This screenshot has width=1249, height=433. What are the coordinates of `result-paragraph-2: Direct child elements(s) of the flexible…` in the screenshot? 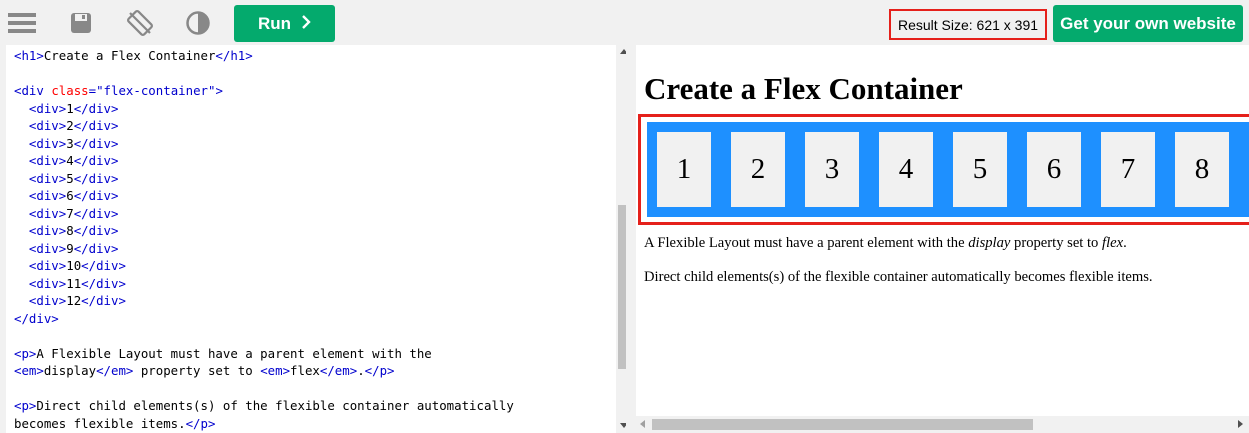 It's located at (898, 277).